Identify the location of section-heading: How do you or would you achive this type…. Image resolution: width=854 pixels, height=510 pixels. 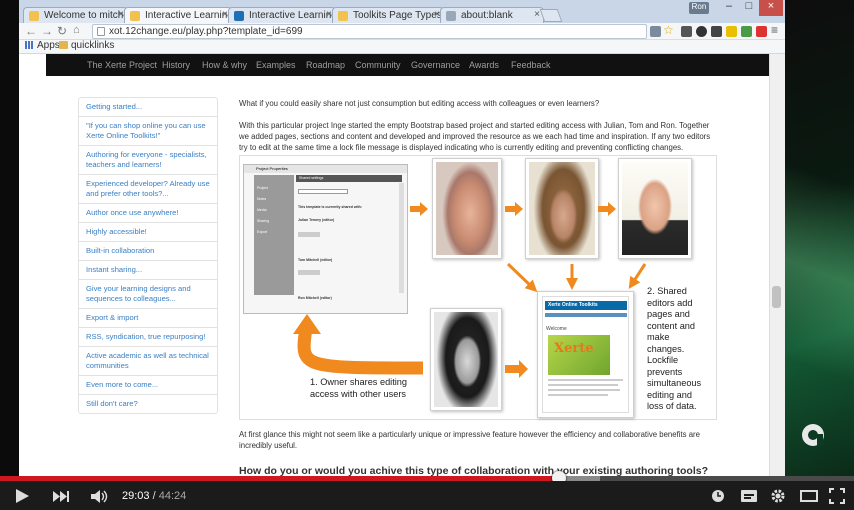
(474, 470).